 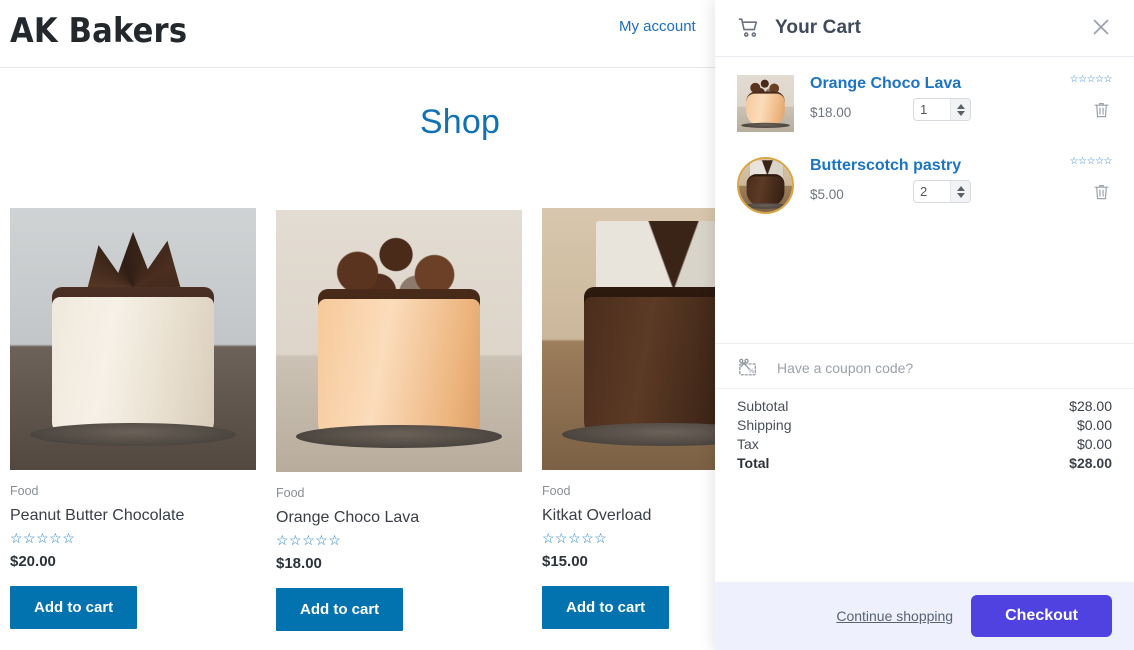 What do you see at coordinates (763, 405) in the screenshot?
I see `totals-label: Subtotal` at bounding box center [763, 405].